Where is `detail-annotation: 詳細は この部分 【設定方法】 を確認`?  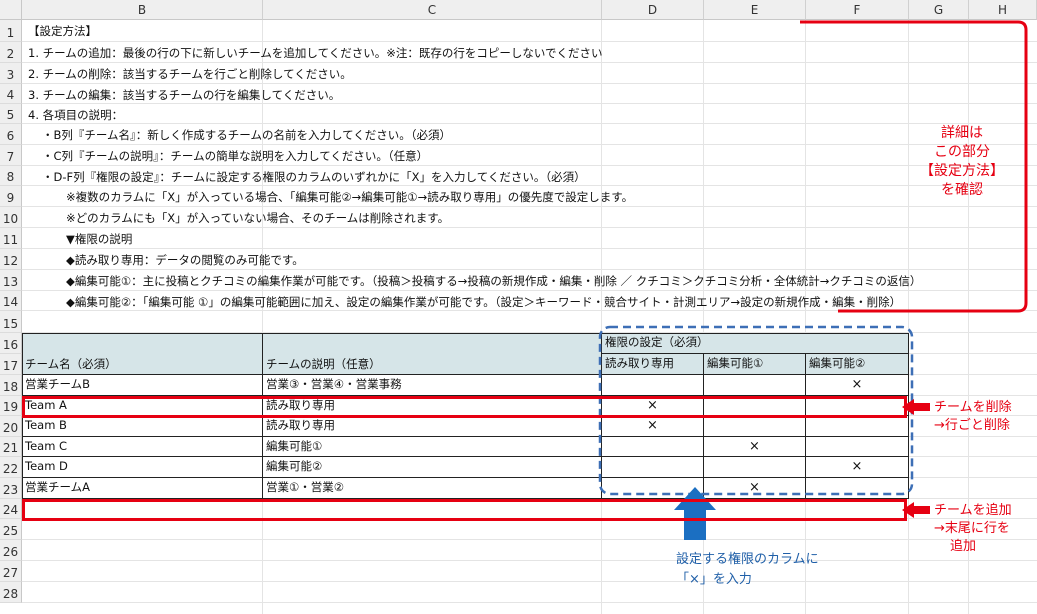
detail-annotation: 詳細は この部分 【設定方法】 を確認 is located at coordinates (962, 161).